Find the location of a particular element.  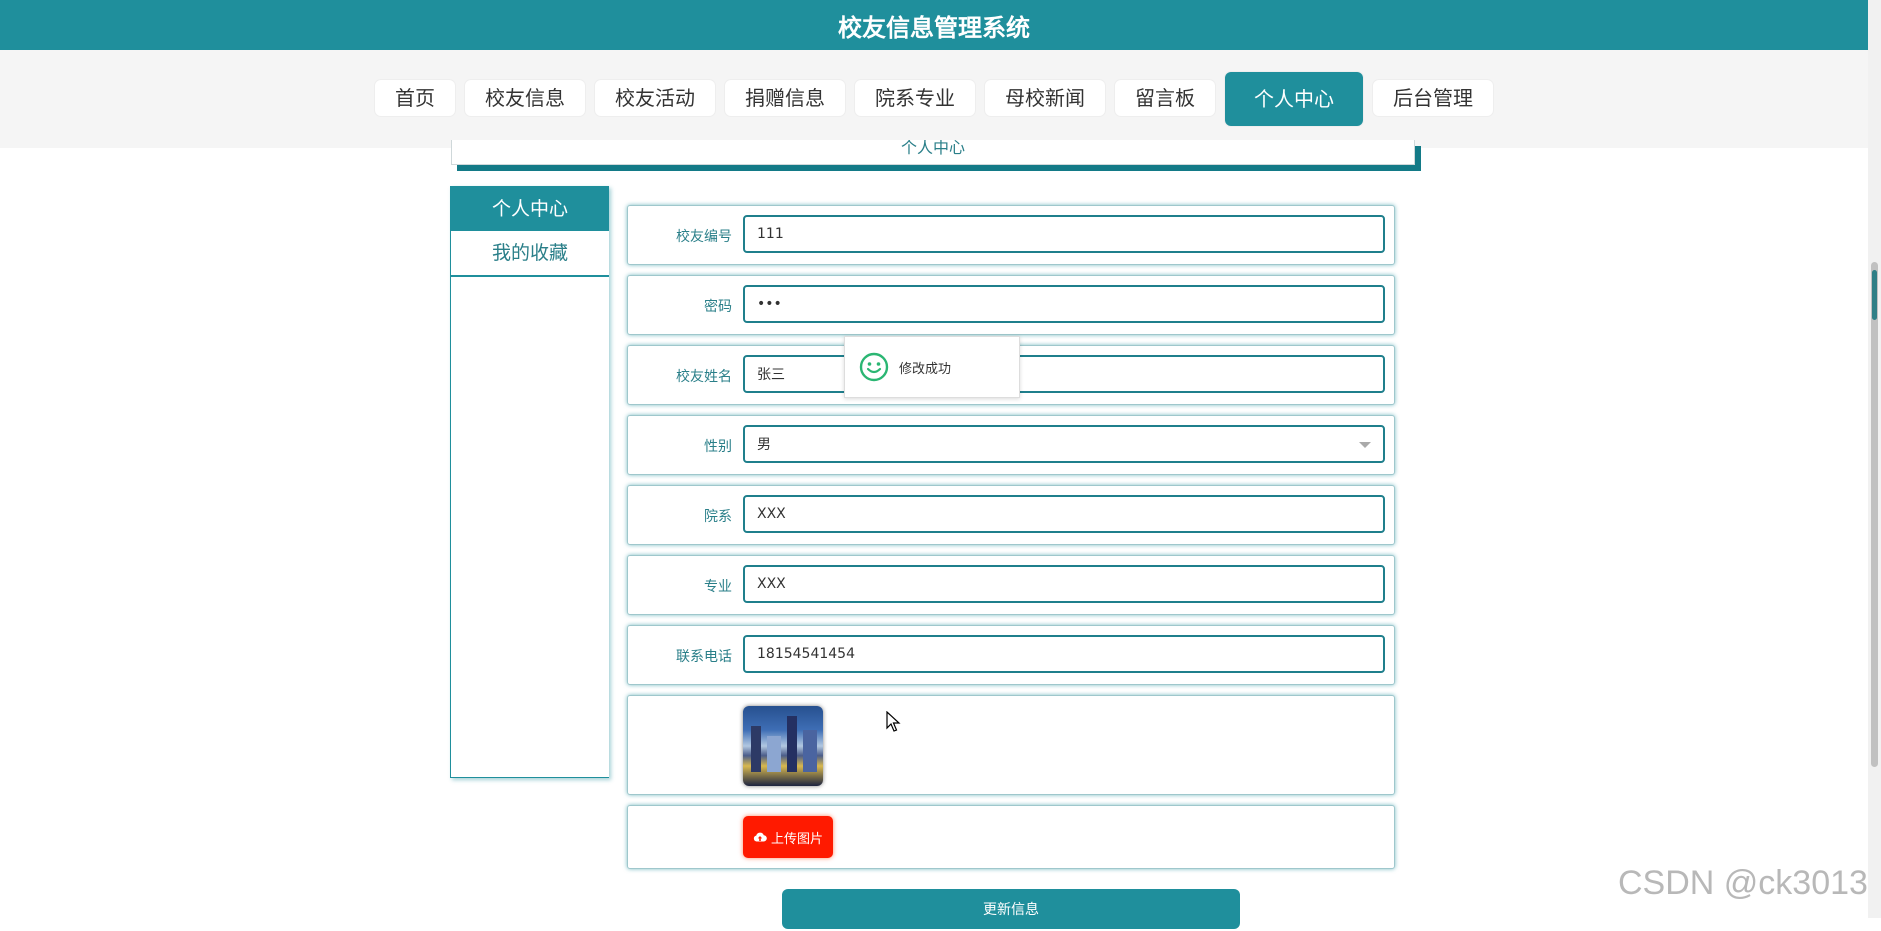

form-row-password: 密码 is located at coordinates (1011, 305).